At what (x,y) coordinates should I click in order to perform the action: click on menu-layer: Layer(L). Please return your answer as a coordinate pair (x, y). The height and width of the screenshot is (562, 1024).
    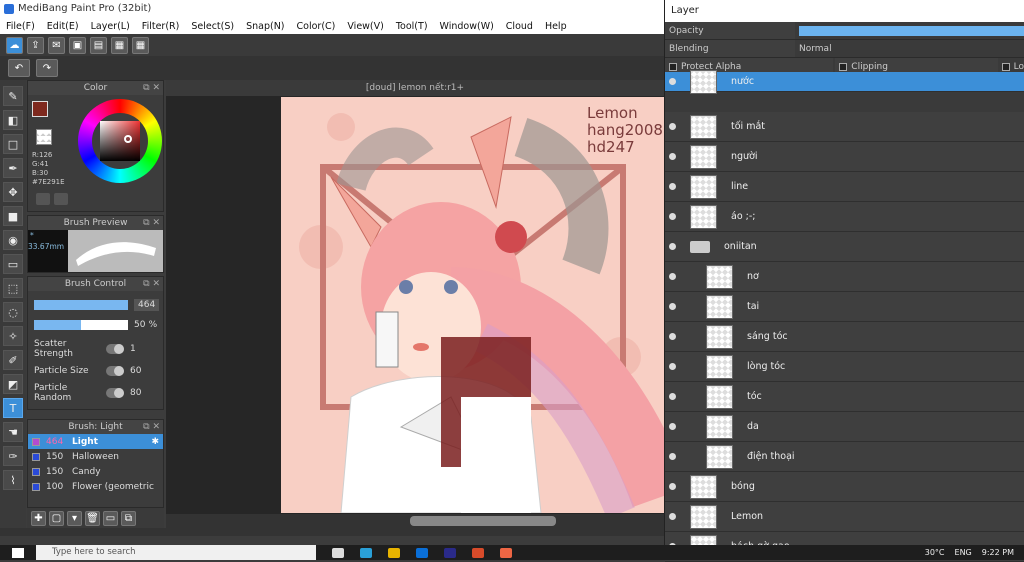
    Looking at the image, I should click on (110, 26).